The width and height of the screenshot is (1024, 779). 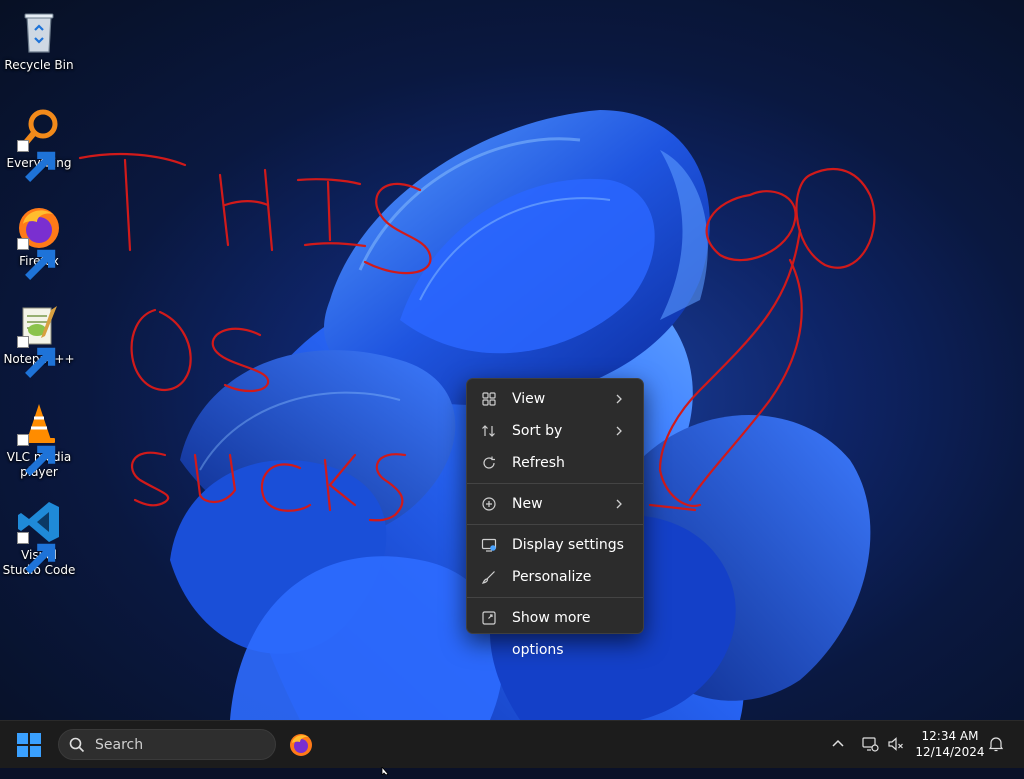 I want to click on windows-logo-icon, so click(x=29, y=745).